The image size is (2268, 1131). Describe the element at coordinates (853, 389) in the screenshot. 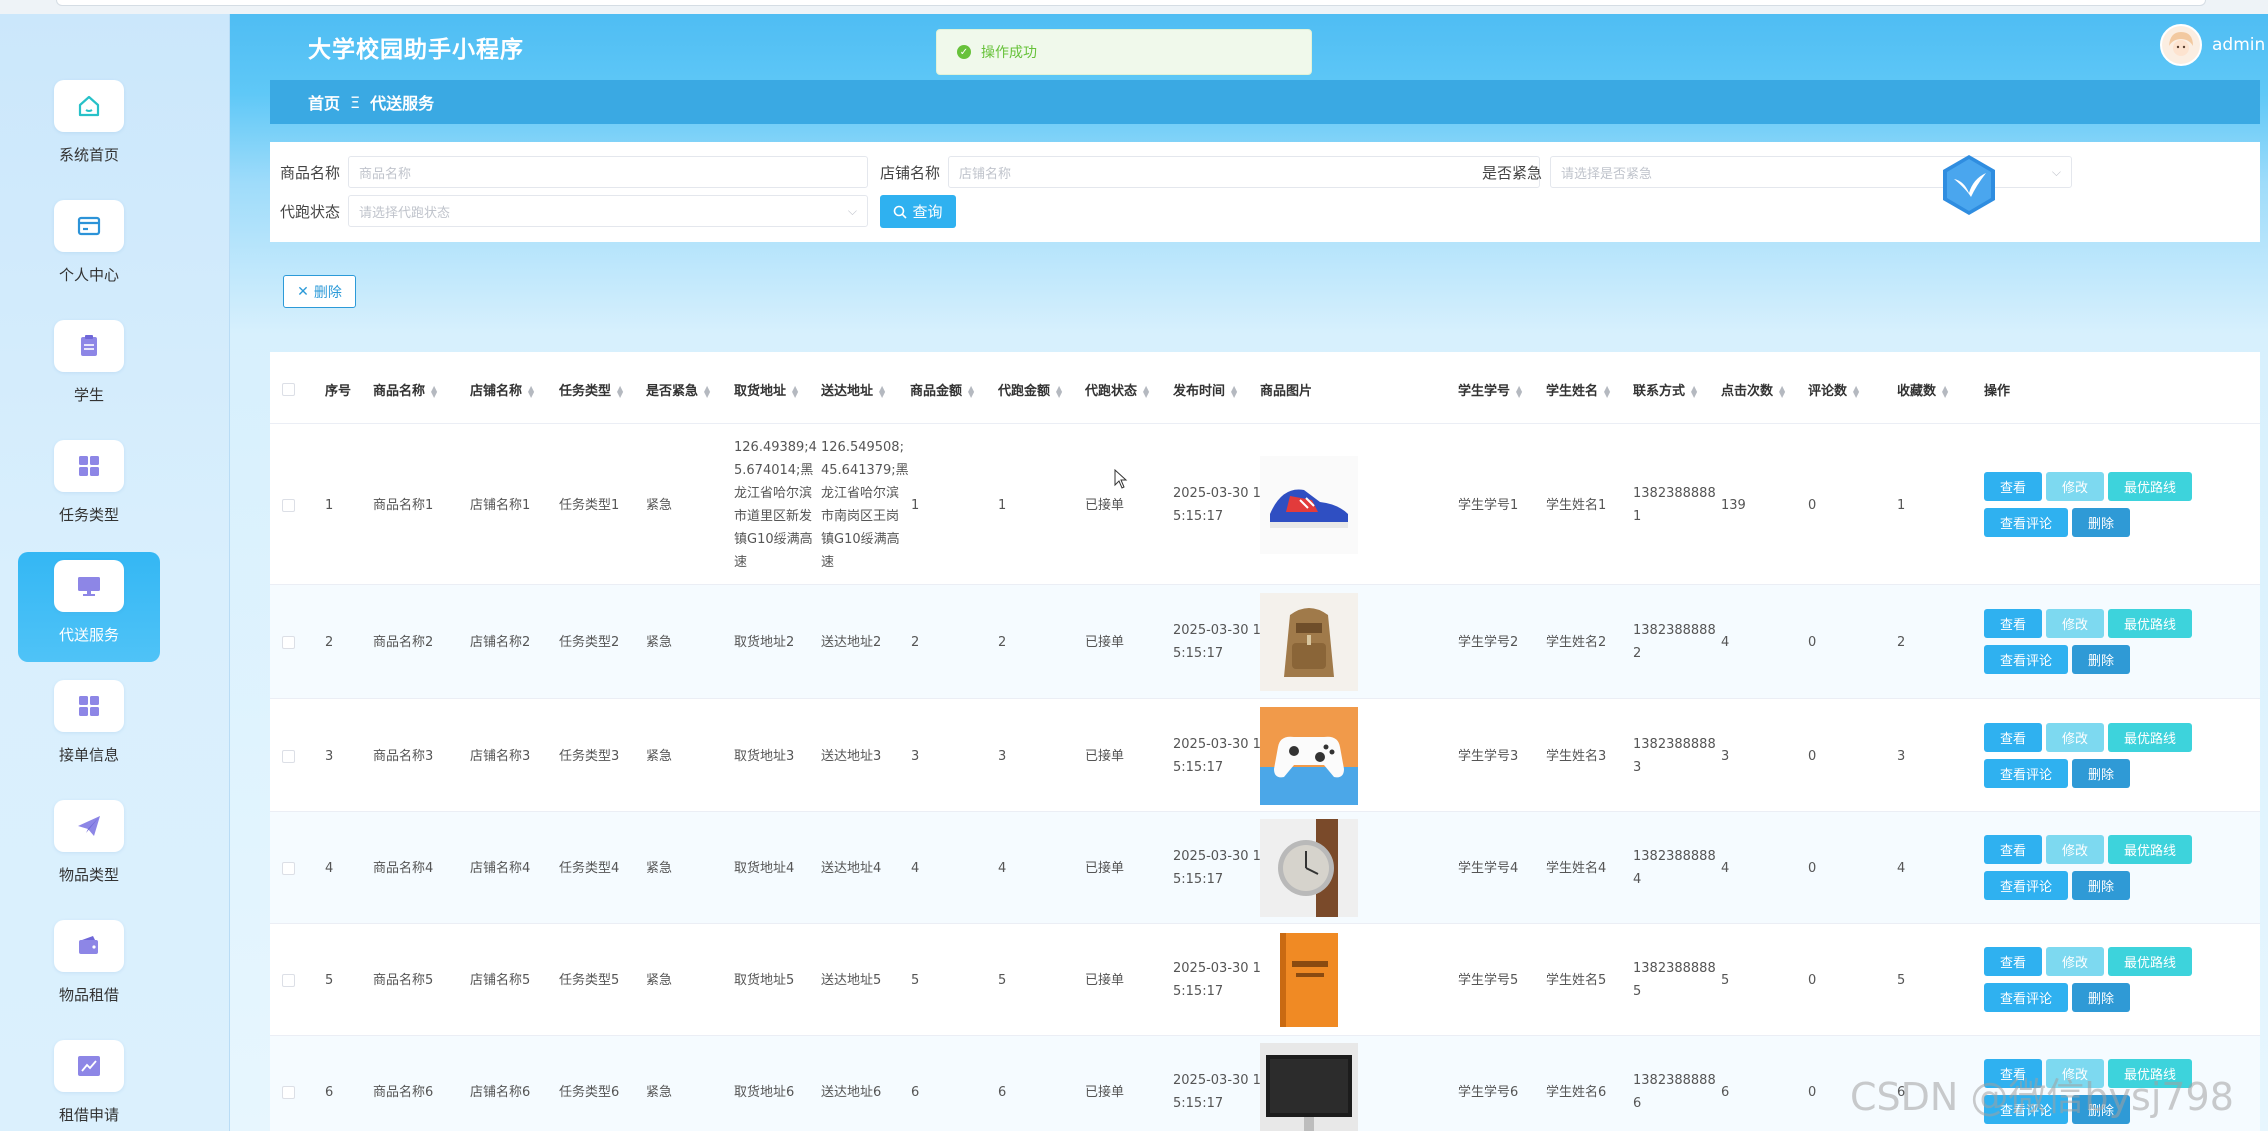

I see `column-header-7: 送达地址 ▲ ▼` at that location.